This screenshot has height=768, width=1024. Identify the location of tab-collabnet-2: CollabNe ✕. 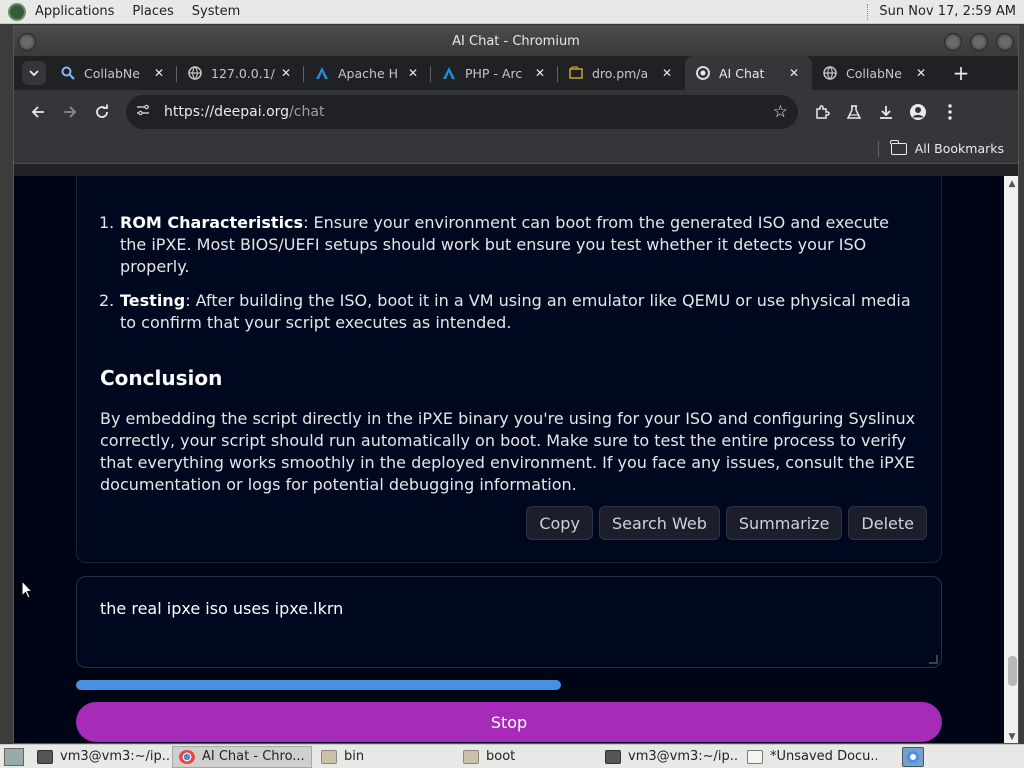
(875, 73).